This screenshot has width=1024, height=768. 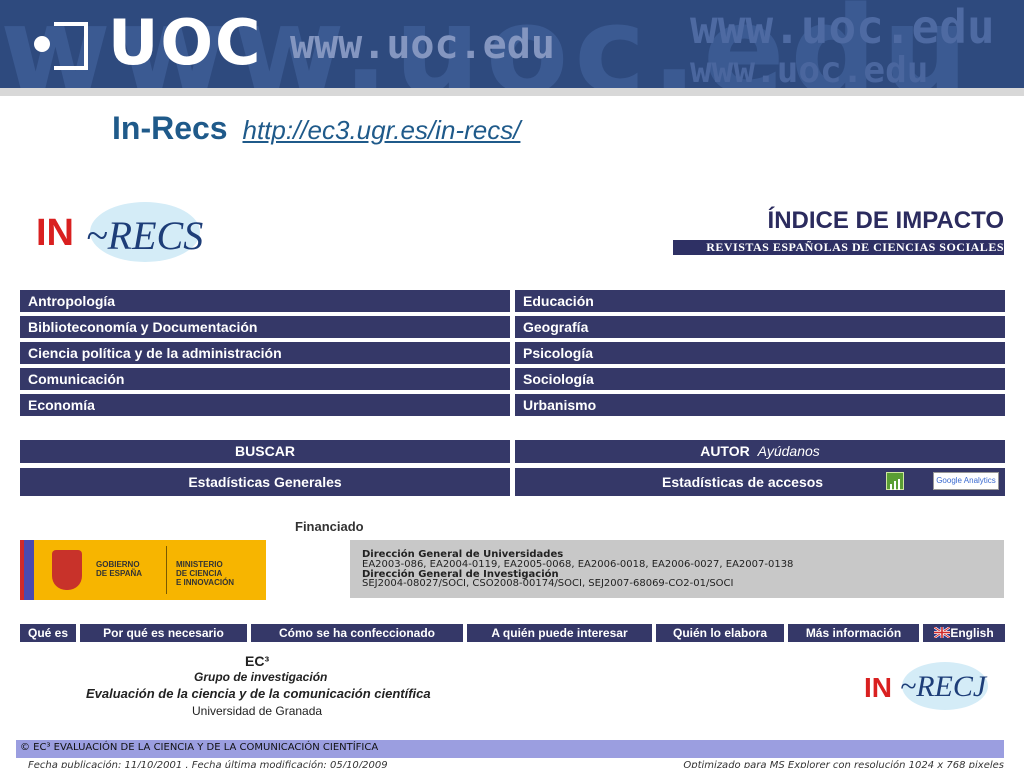 I want to click on banner-background-url-1: www.uoc.edu, so click(x=842, y=27).